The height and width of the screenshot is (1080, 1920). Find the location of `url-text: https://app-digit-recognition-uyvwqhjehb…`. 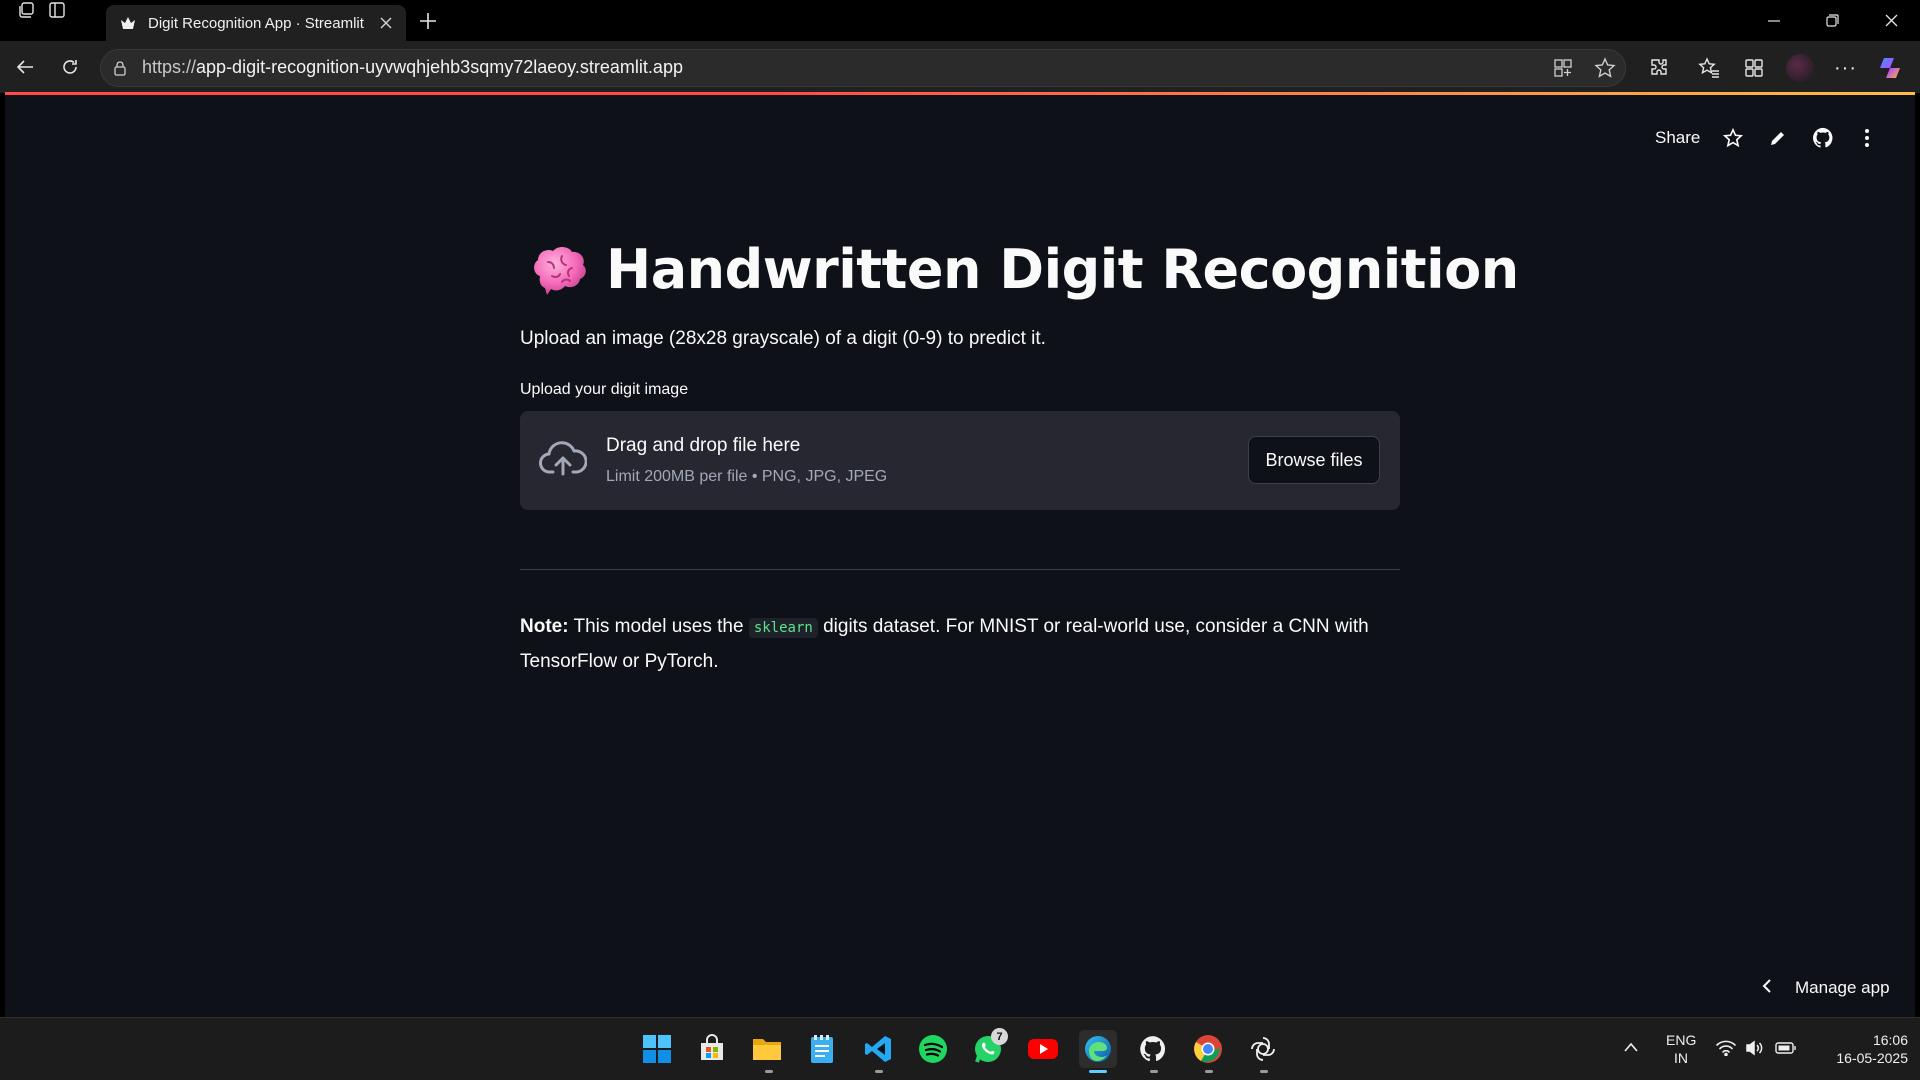

url-text: https://app-digit-recognition-uyvwqhjehb… is located at coordinates (412, 67).